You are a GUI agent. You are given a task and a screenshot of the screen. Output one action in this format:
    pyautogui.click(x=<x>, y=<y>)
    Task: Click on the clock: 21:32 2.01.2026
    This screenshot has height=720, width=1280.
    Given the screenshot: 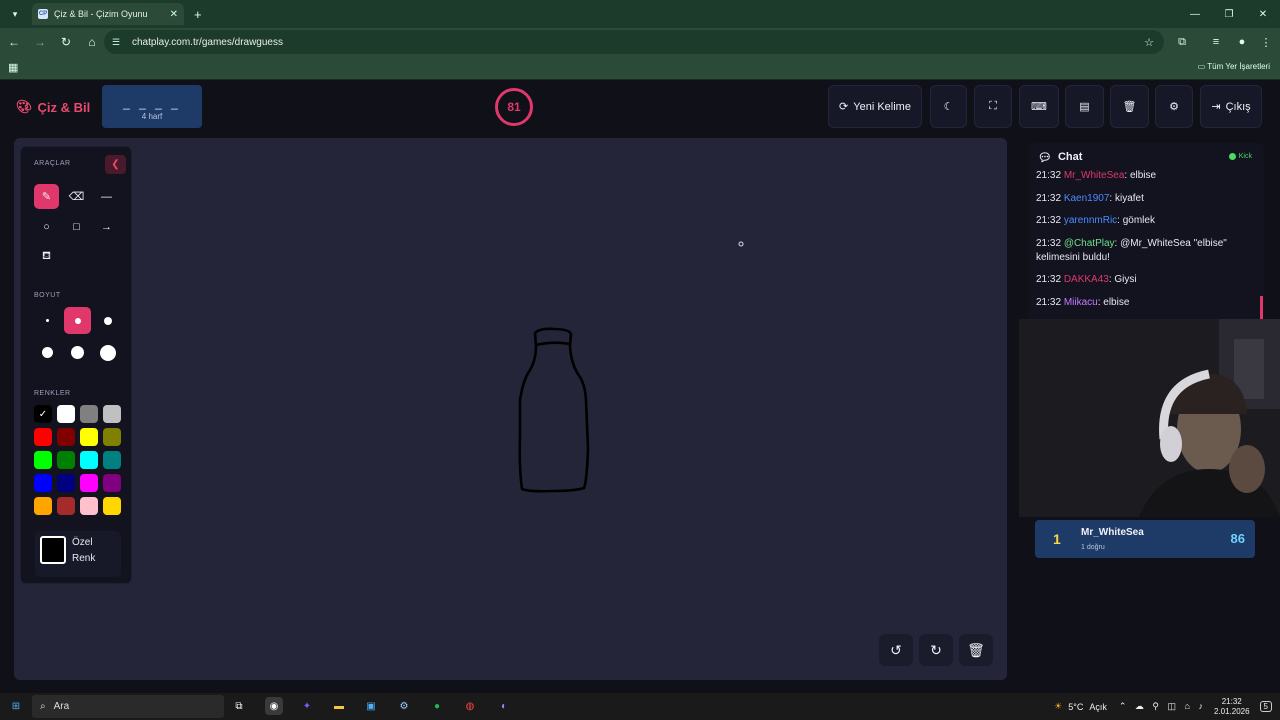 What is the action you would take?
    pyautogui.click(x=1232, y=707)
    